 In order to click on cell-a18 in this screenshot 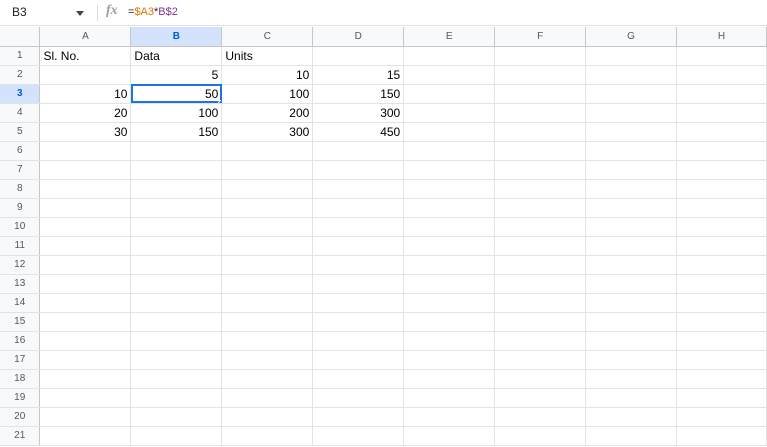, I will do `click(85, 379)`.